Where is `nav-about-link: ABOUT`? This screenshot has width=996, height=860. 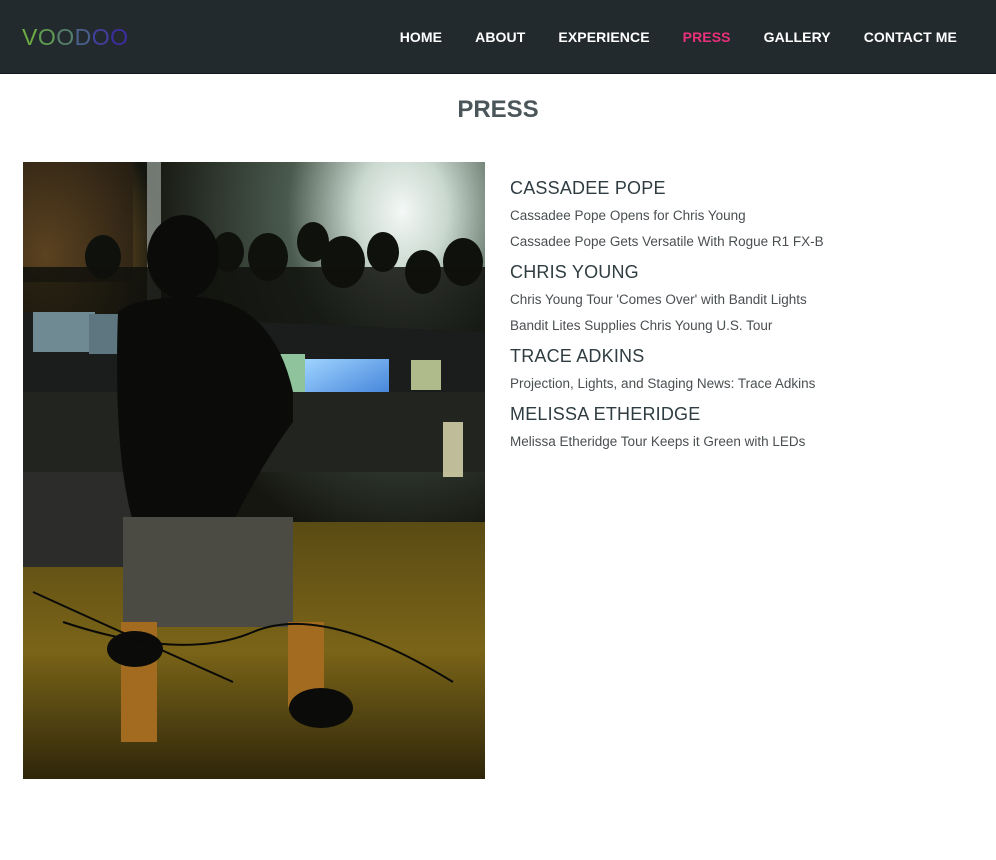 nav-about-link: ABOUT is located at coordinates (500, 37).